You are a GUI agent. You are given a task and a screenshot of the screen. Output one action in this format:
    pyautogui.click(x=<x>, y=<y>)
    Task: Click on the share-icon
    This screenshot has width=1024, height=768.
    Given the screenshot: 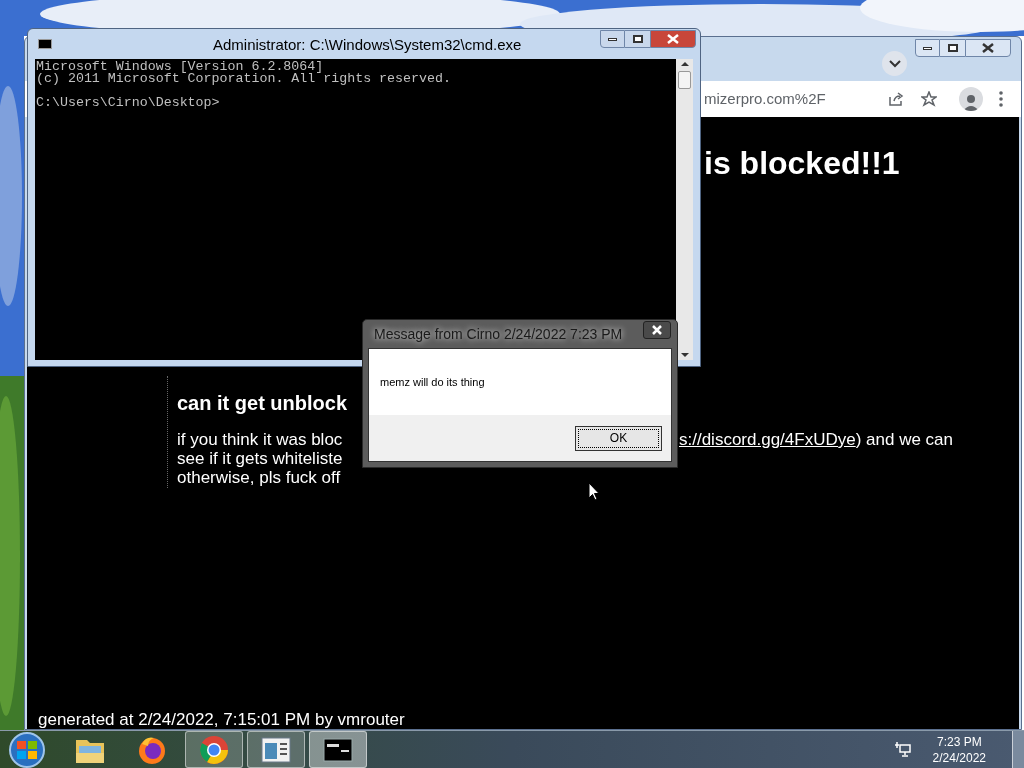 What is the action you would take?
    pyautogui.click(x=896, y=99)
    